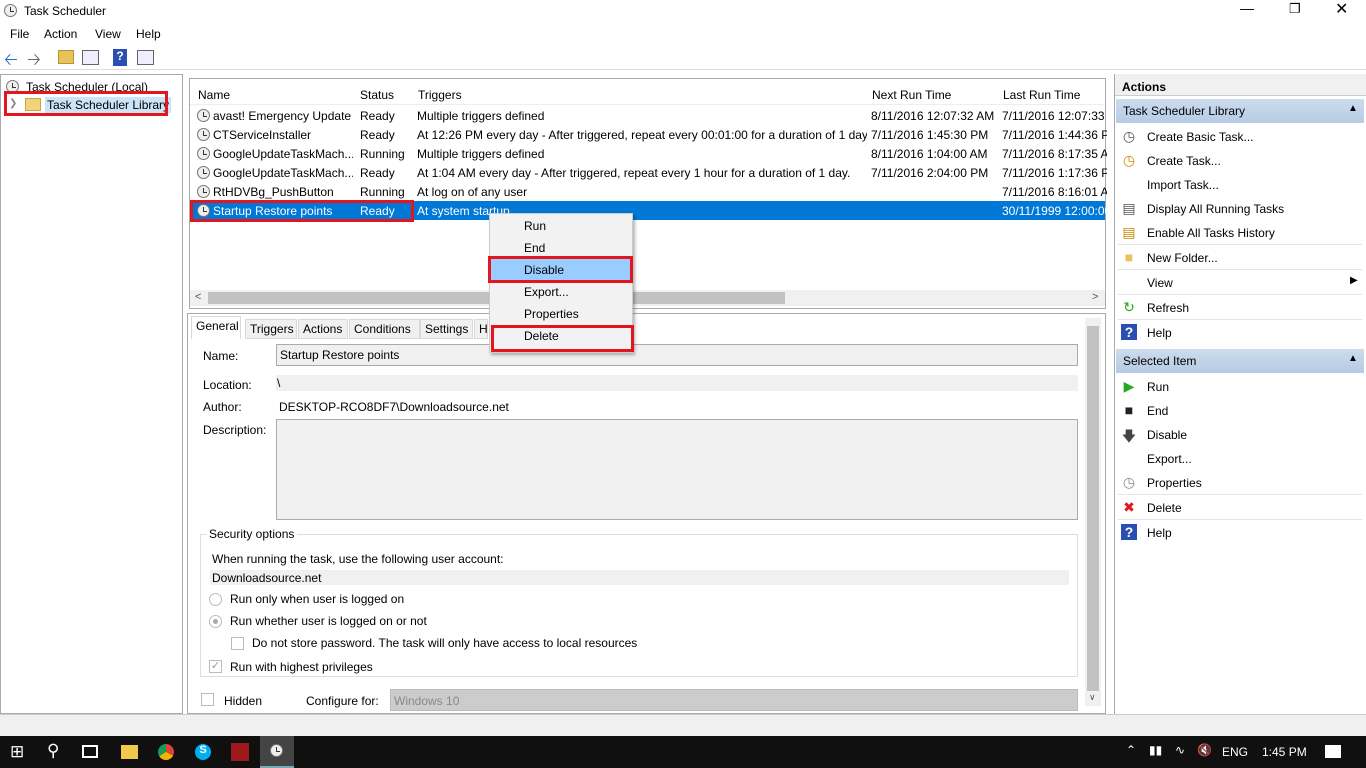  Describe the element at coordinates (1164, 508) in the screenshot. I see `action-delete: Delete` at that location.